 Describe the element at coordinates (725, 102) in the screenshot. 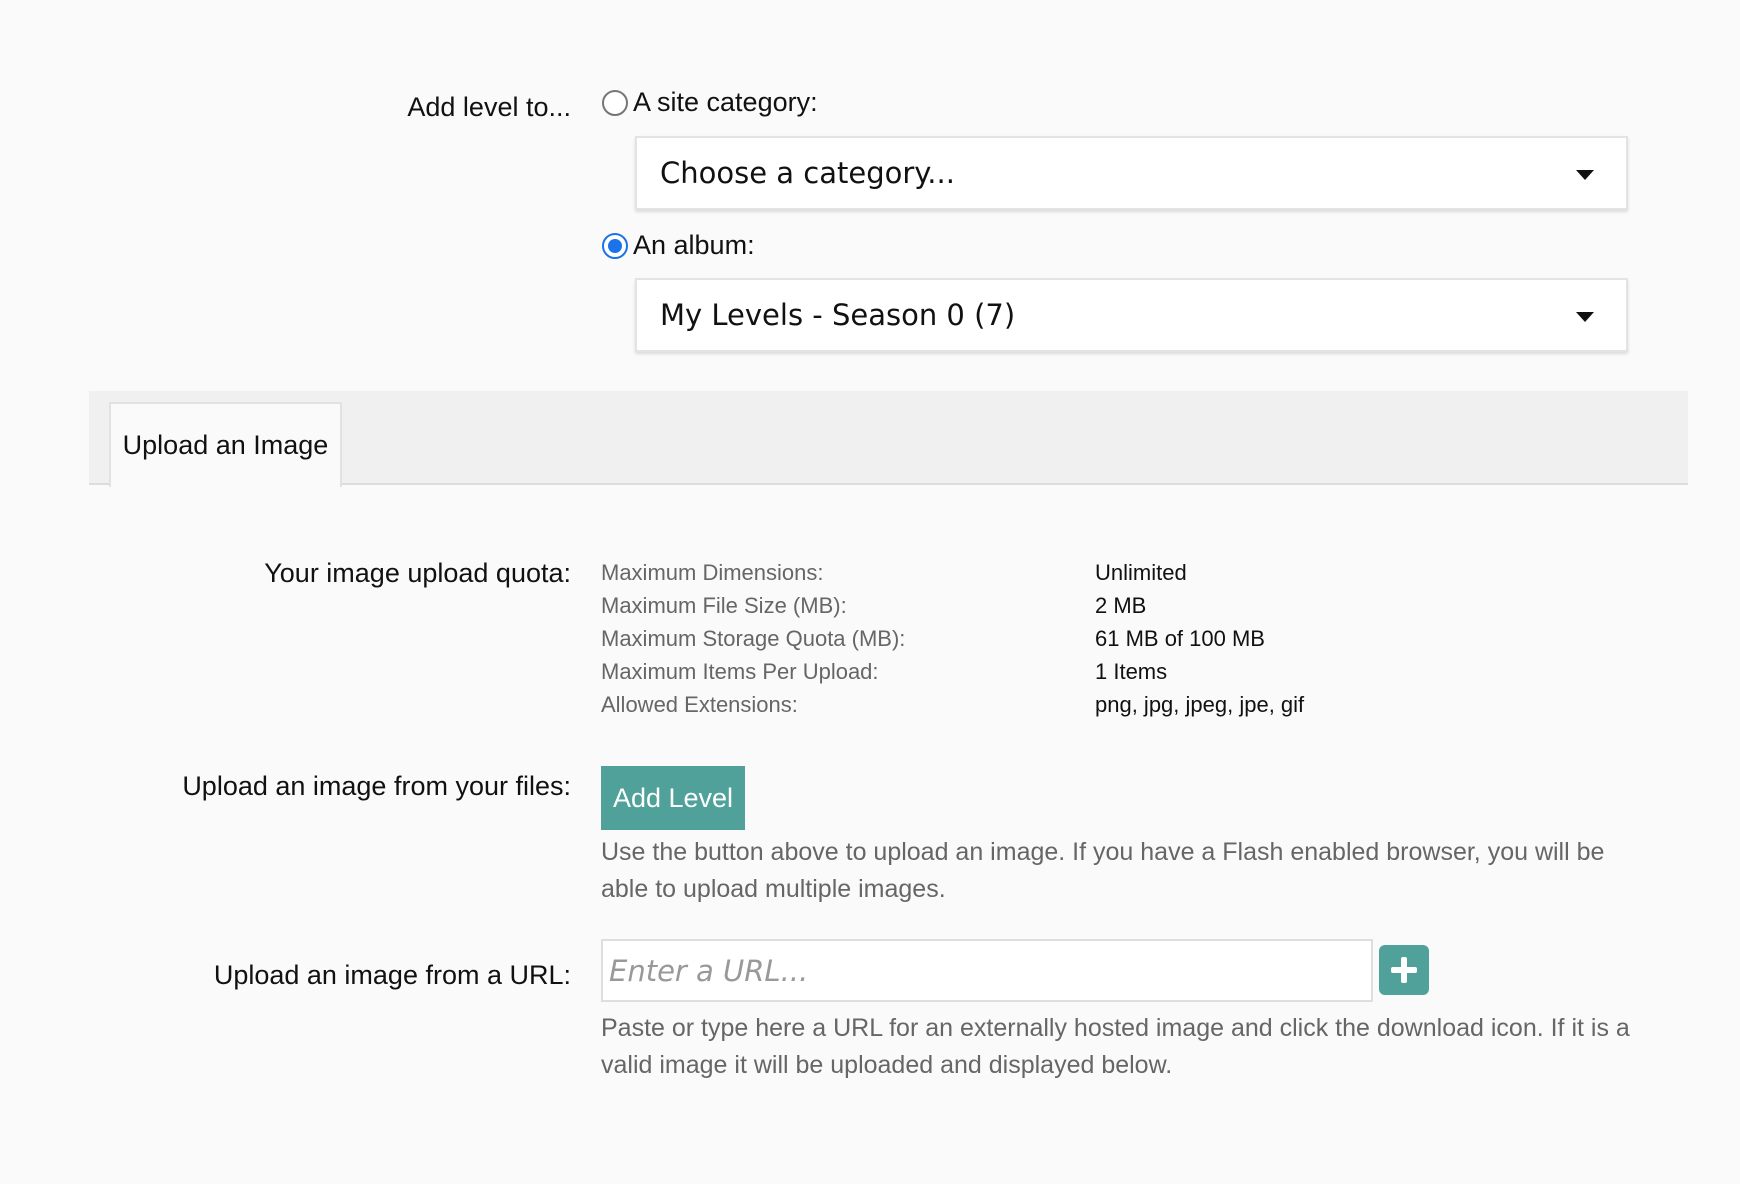

I see `site-category-radio-label: A site category:` at that location.